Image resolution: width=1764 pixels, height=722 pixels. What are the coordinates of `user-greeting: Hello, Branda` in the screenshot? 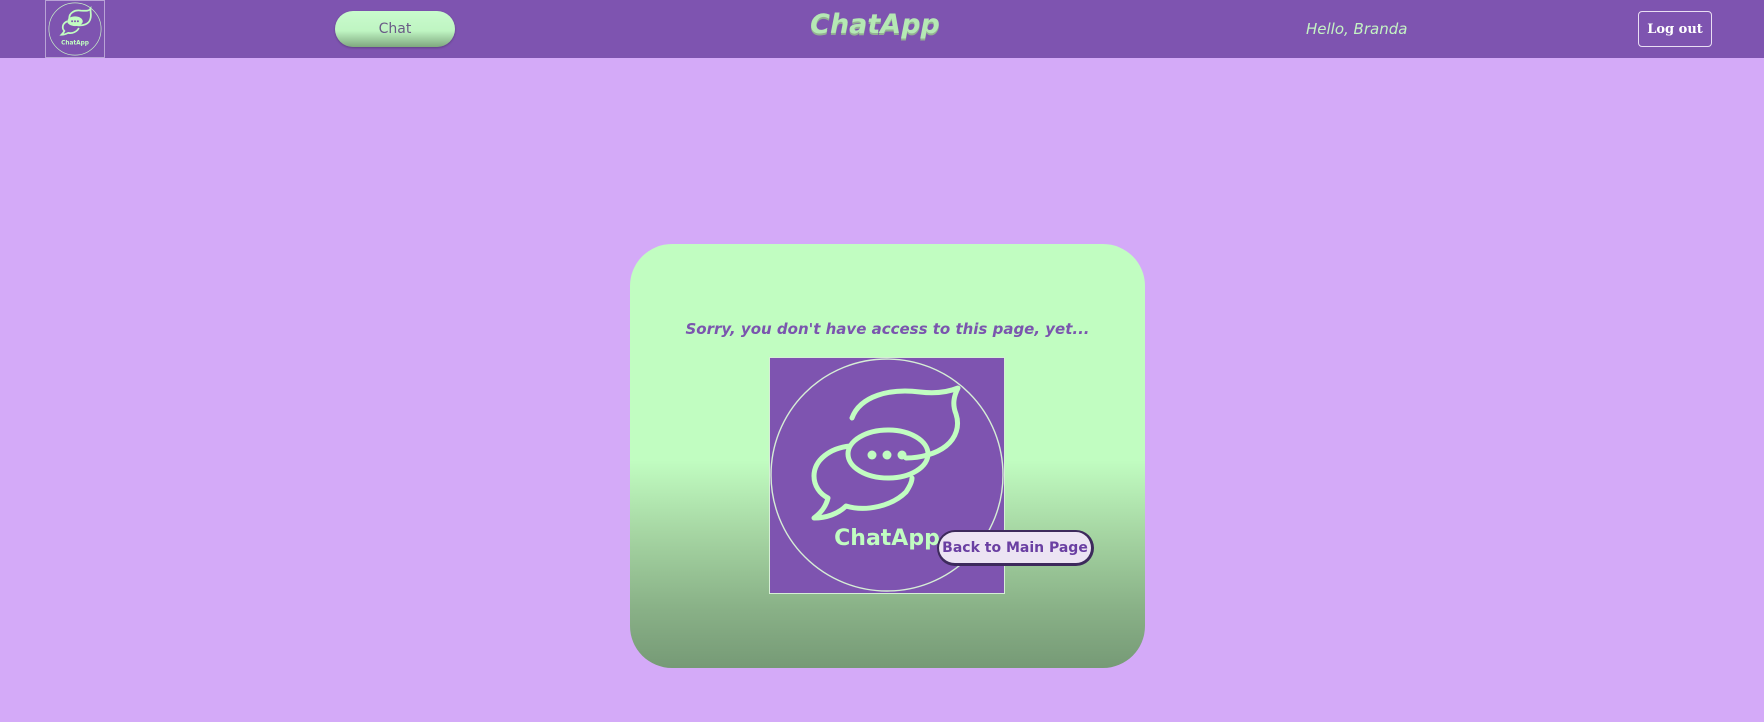 It's located at (1357, 29).